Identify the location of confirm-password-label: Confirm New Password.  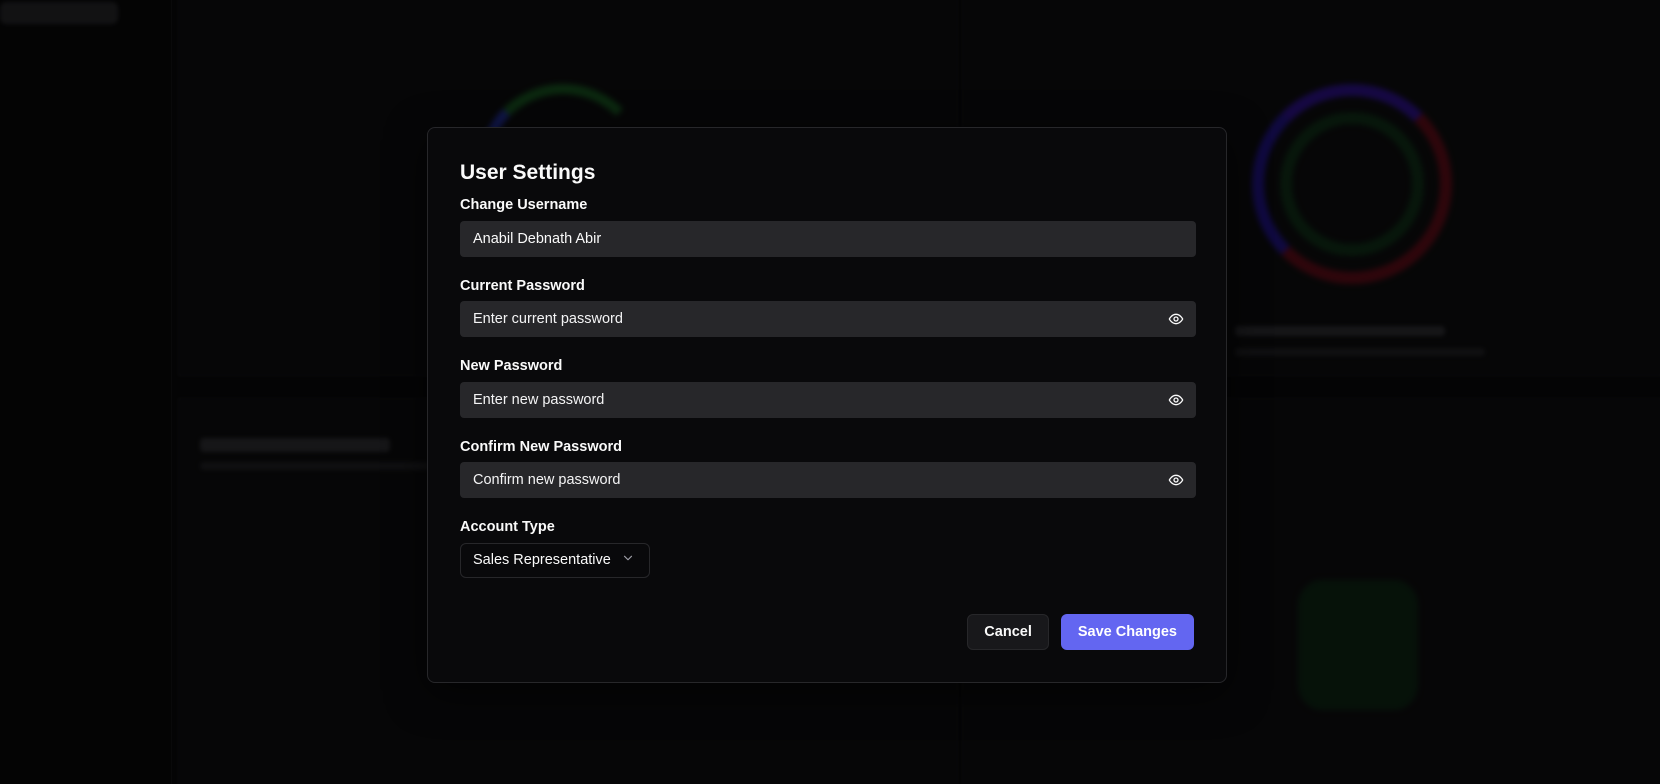
(541, 446).